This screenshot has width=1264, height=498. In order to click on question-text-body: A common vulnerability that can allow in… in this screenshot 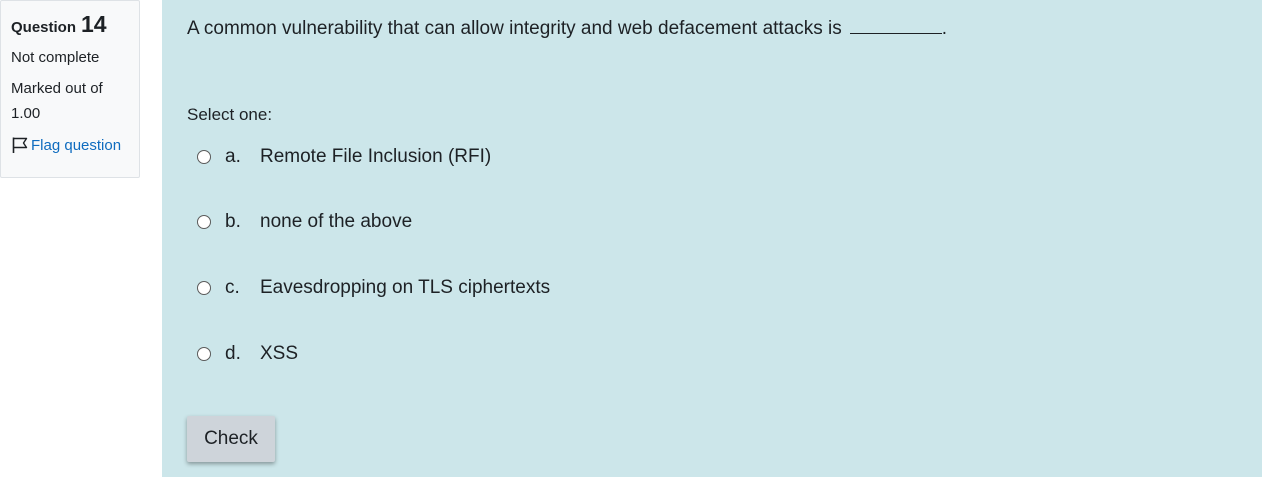, I will do `click(514, 28)`.